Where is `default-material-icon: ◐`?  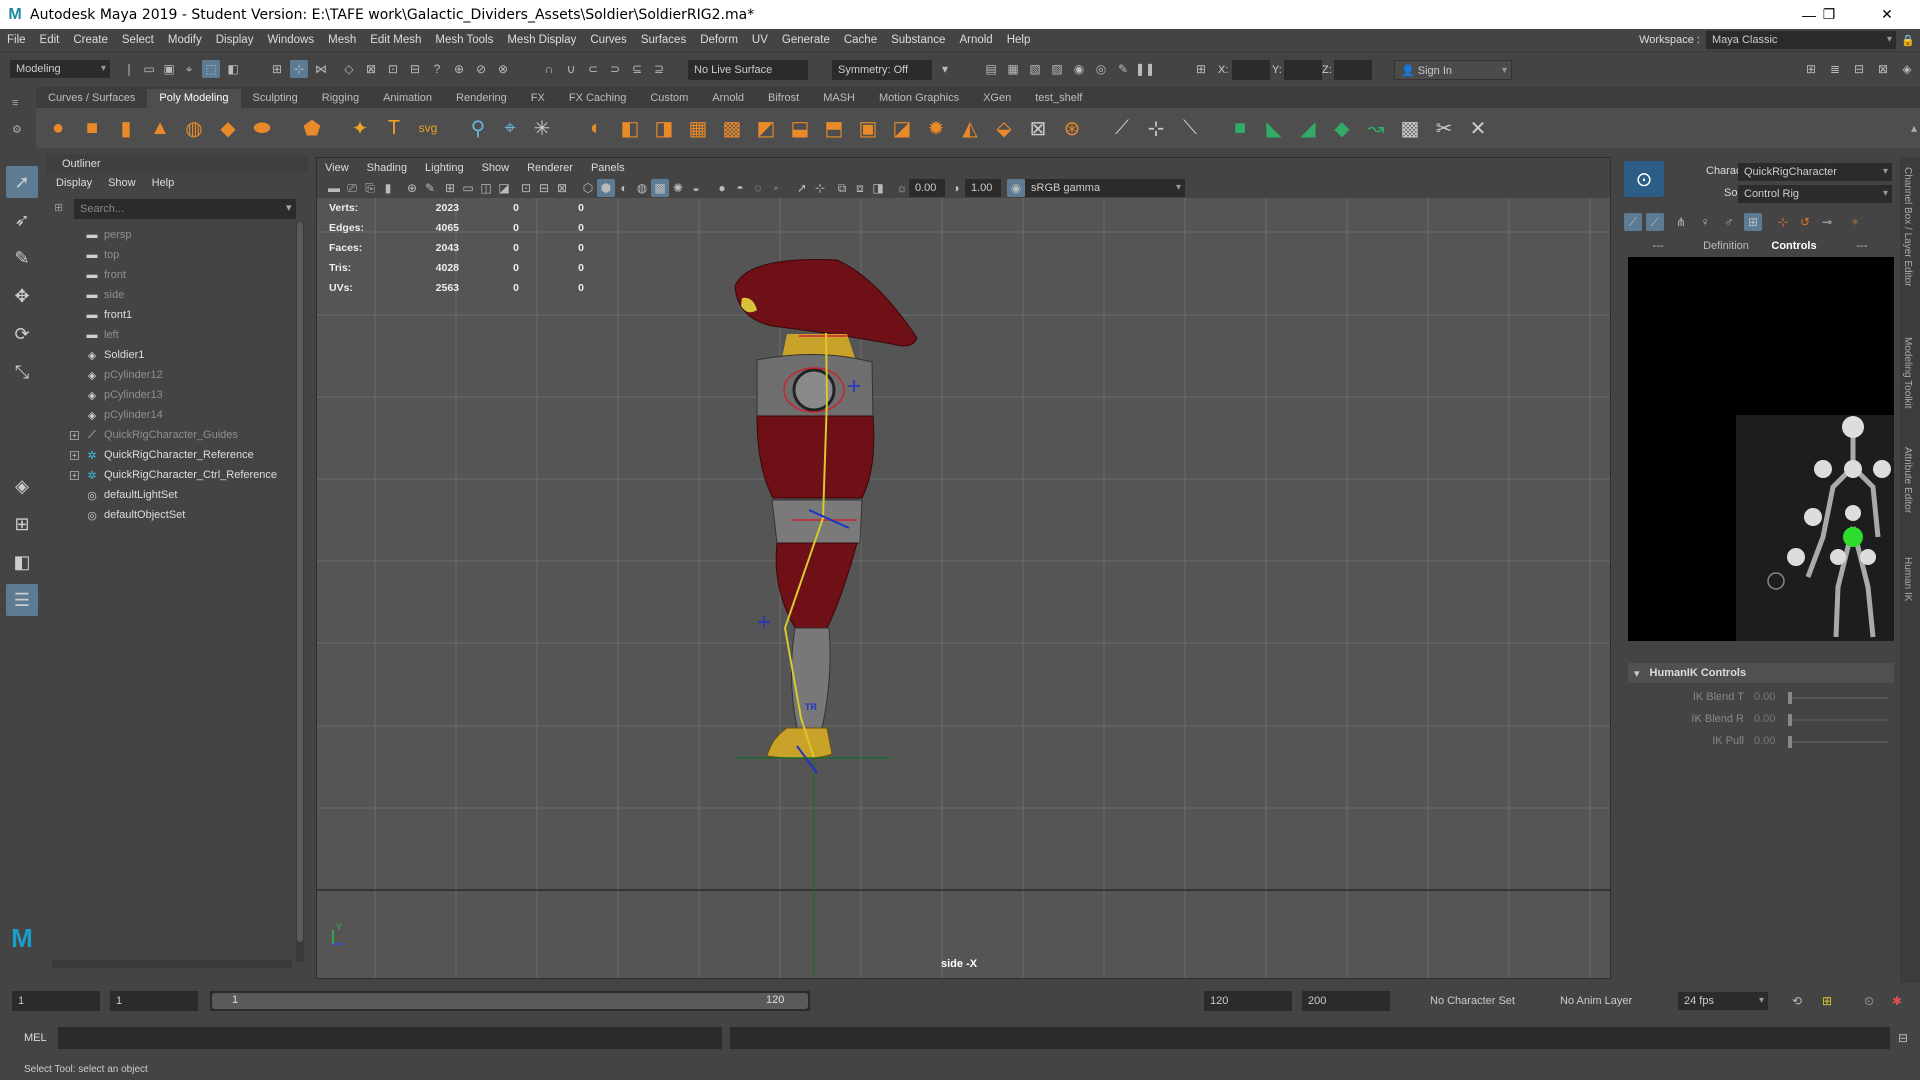 default-material-icon: ◐ is located at coordinates (624, 188).